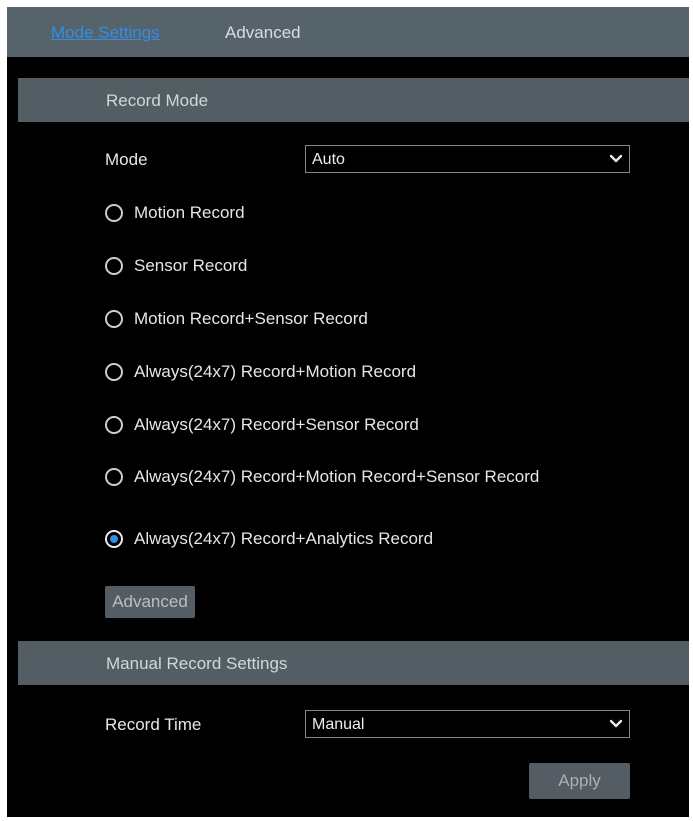  I want to click on record-mode-header: Record Mode, so click(353, 100).